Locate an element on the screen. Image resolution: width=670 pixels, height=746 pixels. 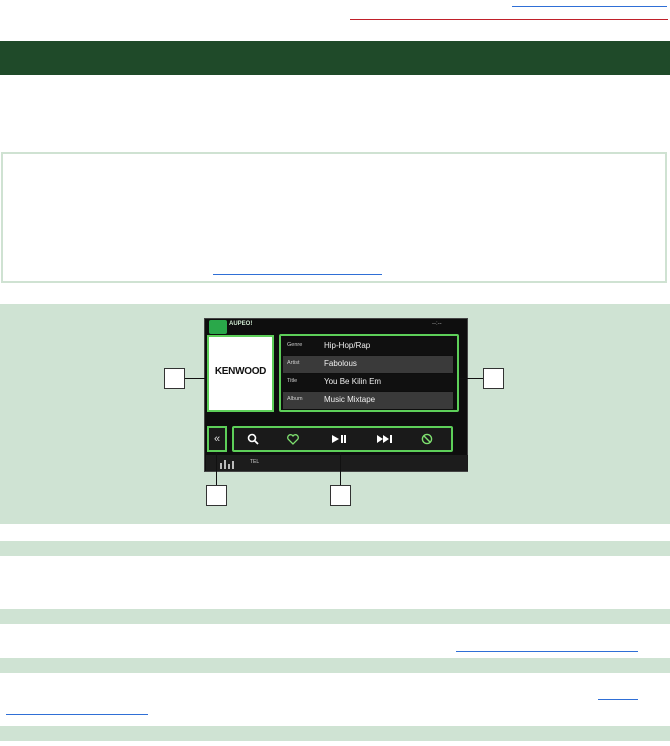
clock-readout: --:-- is located at coordinates (437, 324).